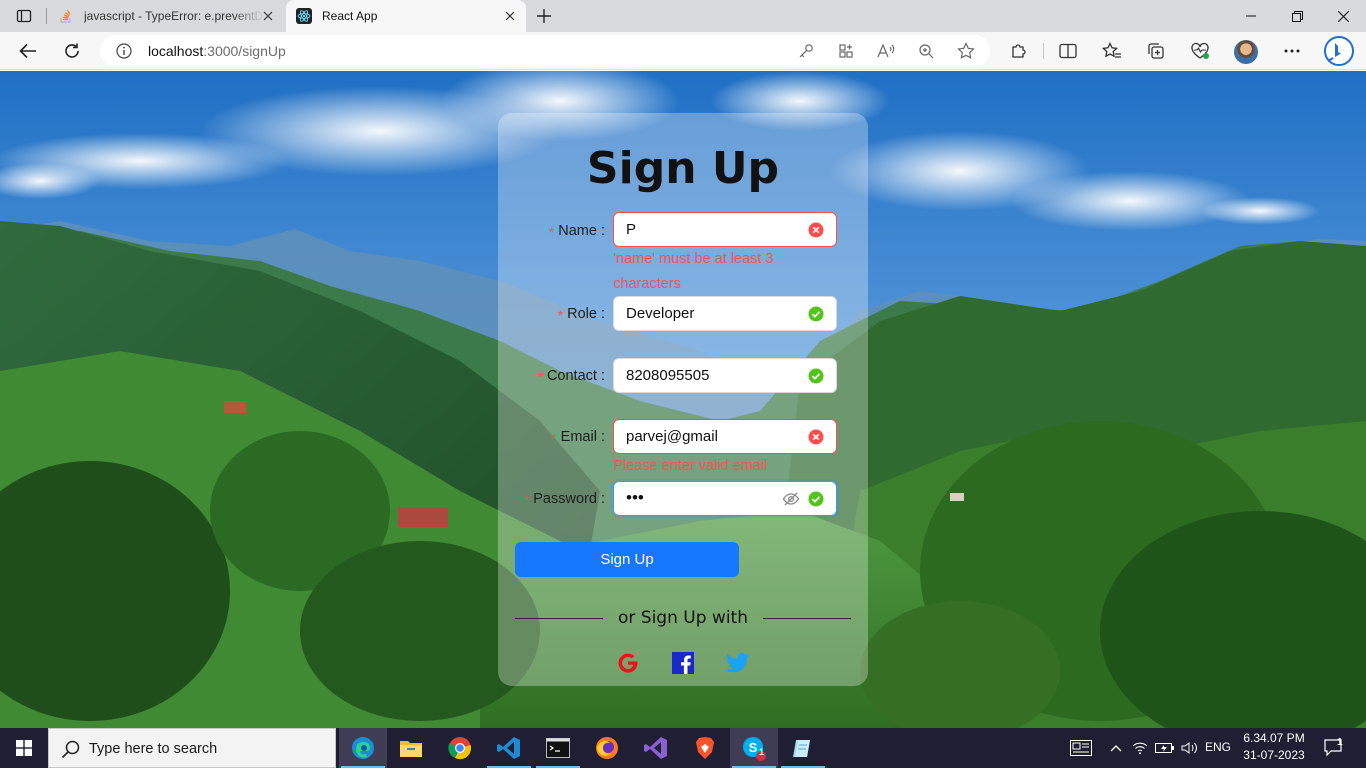 The image size is (1366, 768). I want to click on tab-react-app: React App, so click(406, 16).